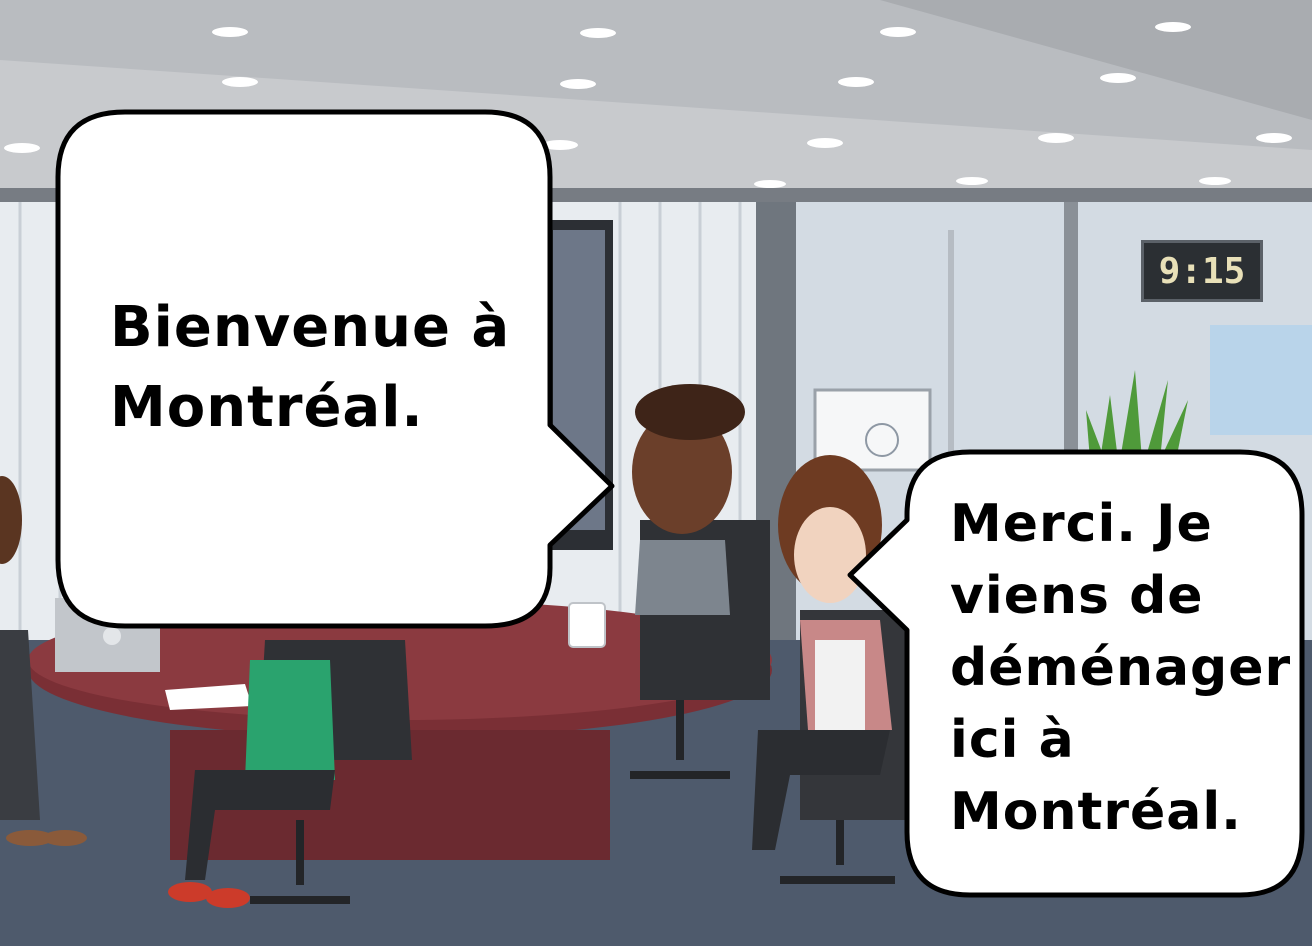 The image size is (1312, 946). I want to click on speech-line: Bienvenue à, so click(310, 327).